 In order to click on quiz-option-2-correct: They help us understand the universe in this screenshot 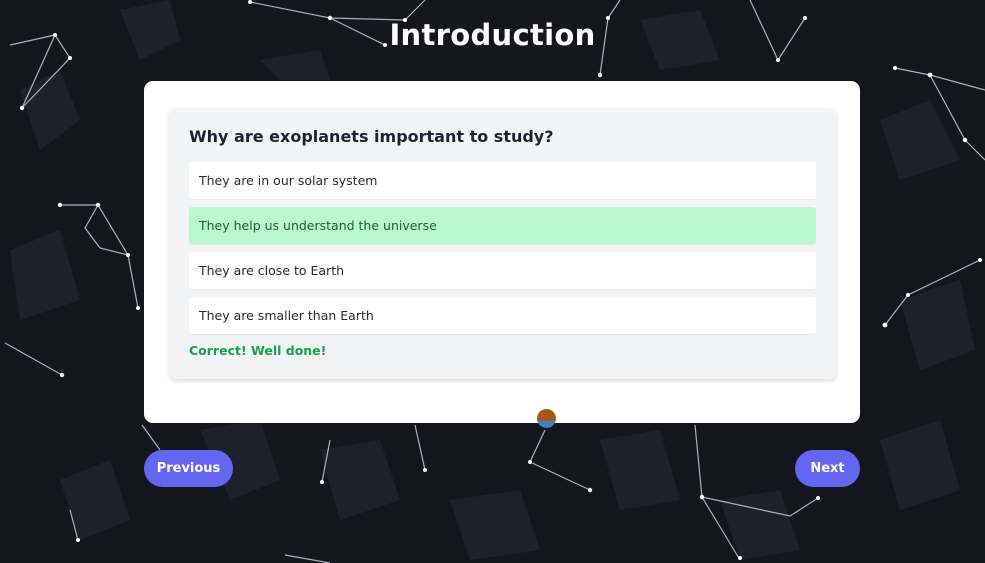, I will do `click(502, 225)`.